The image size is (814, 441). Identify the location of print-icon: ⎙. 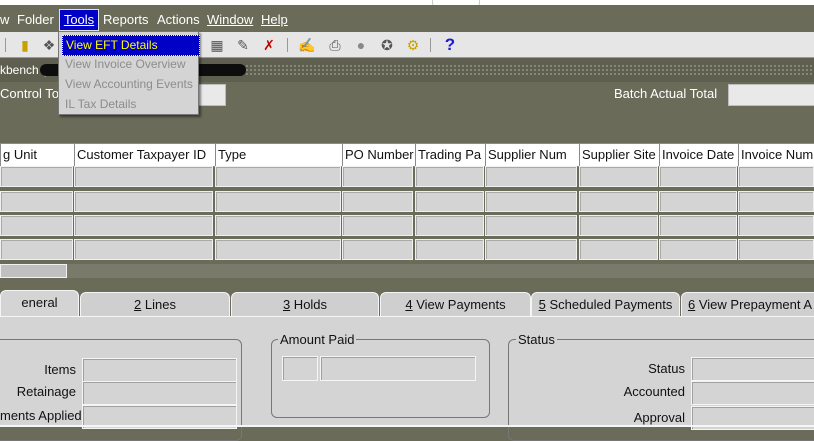
(335, 45).